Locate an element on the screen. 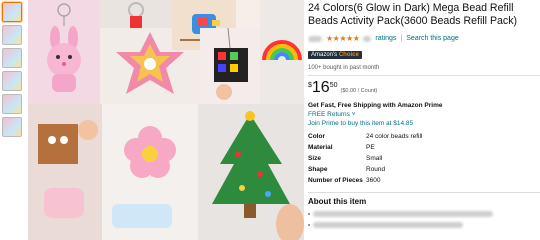 The image size is (540, 240). amazons-choice-badge: Amazon's Choice is located at coordinates (335, 55).